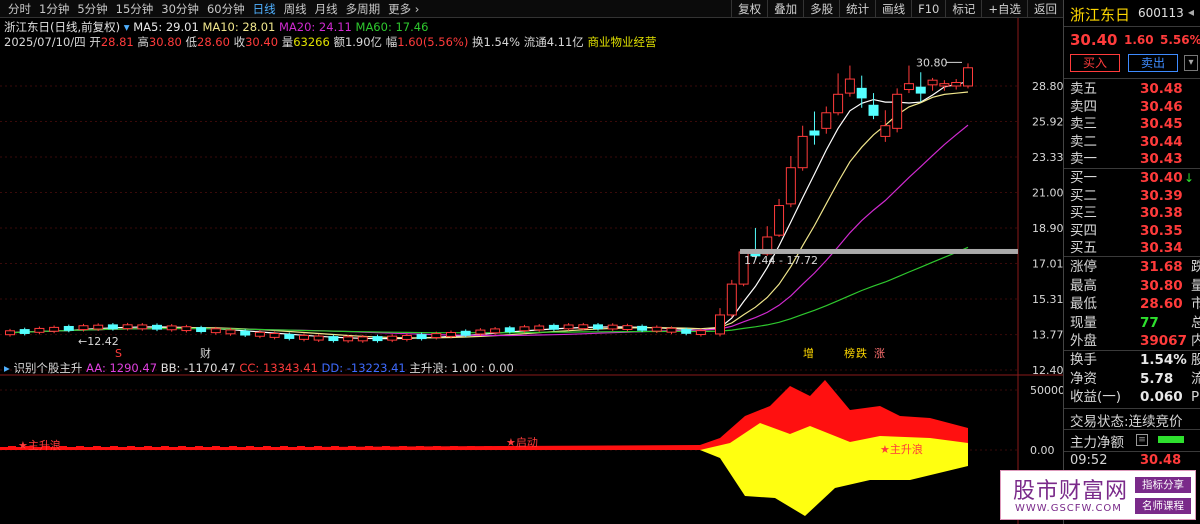  What do you see at coordinates (1083, 341) in the screenshot?
I see `stat-row-4-label: 外盘` at bounding box center [1083, 341].